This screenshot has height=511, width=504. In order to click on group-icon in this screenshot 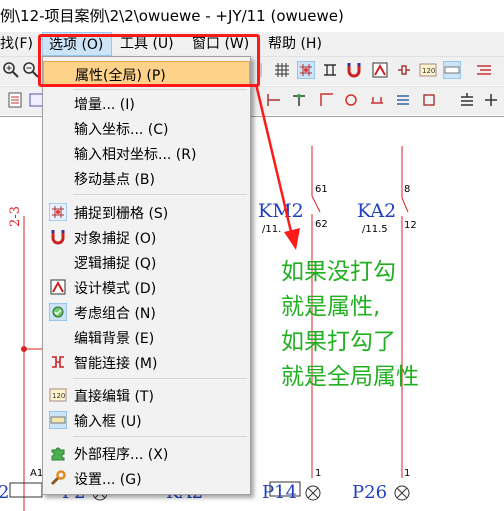, I will do `click(58, 312)`.